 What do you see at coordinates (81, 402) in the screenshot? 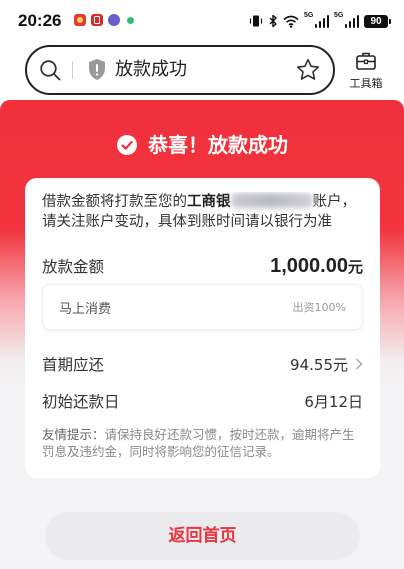
I see `first-due-date-label: 初始还款日` at bounding box center [81, 402].